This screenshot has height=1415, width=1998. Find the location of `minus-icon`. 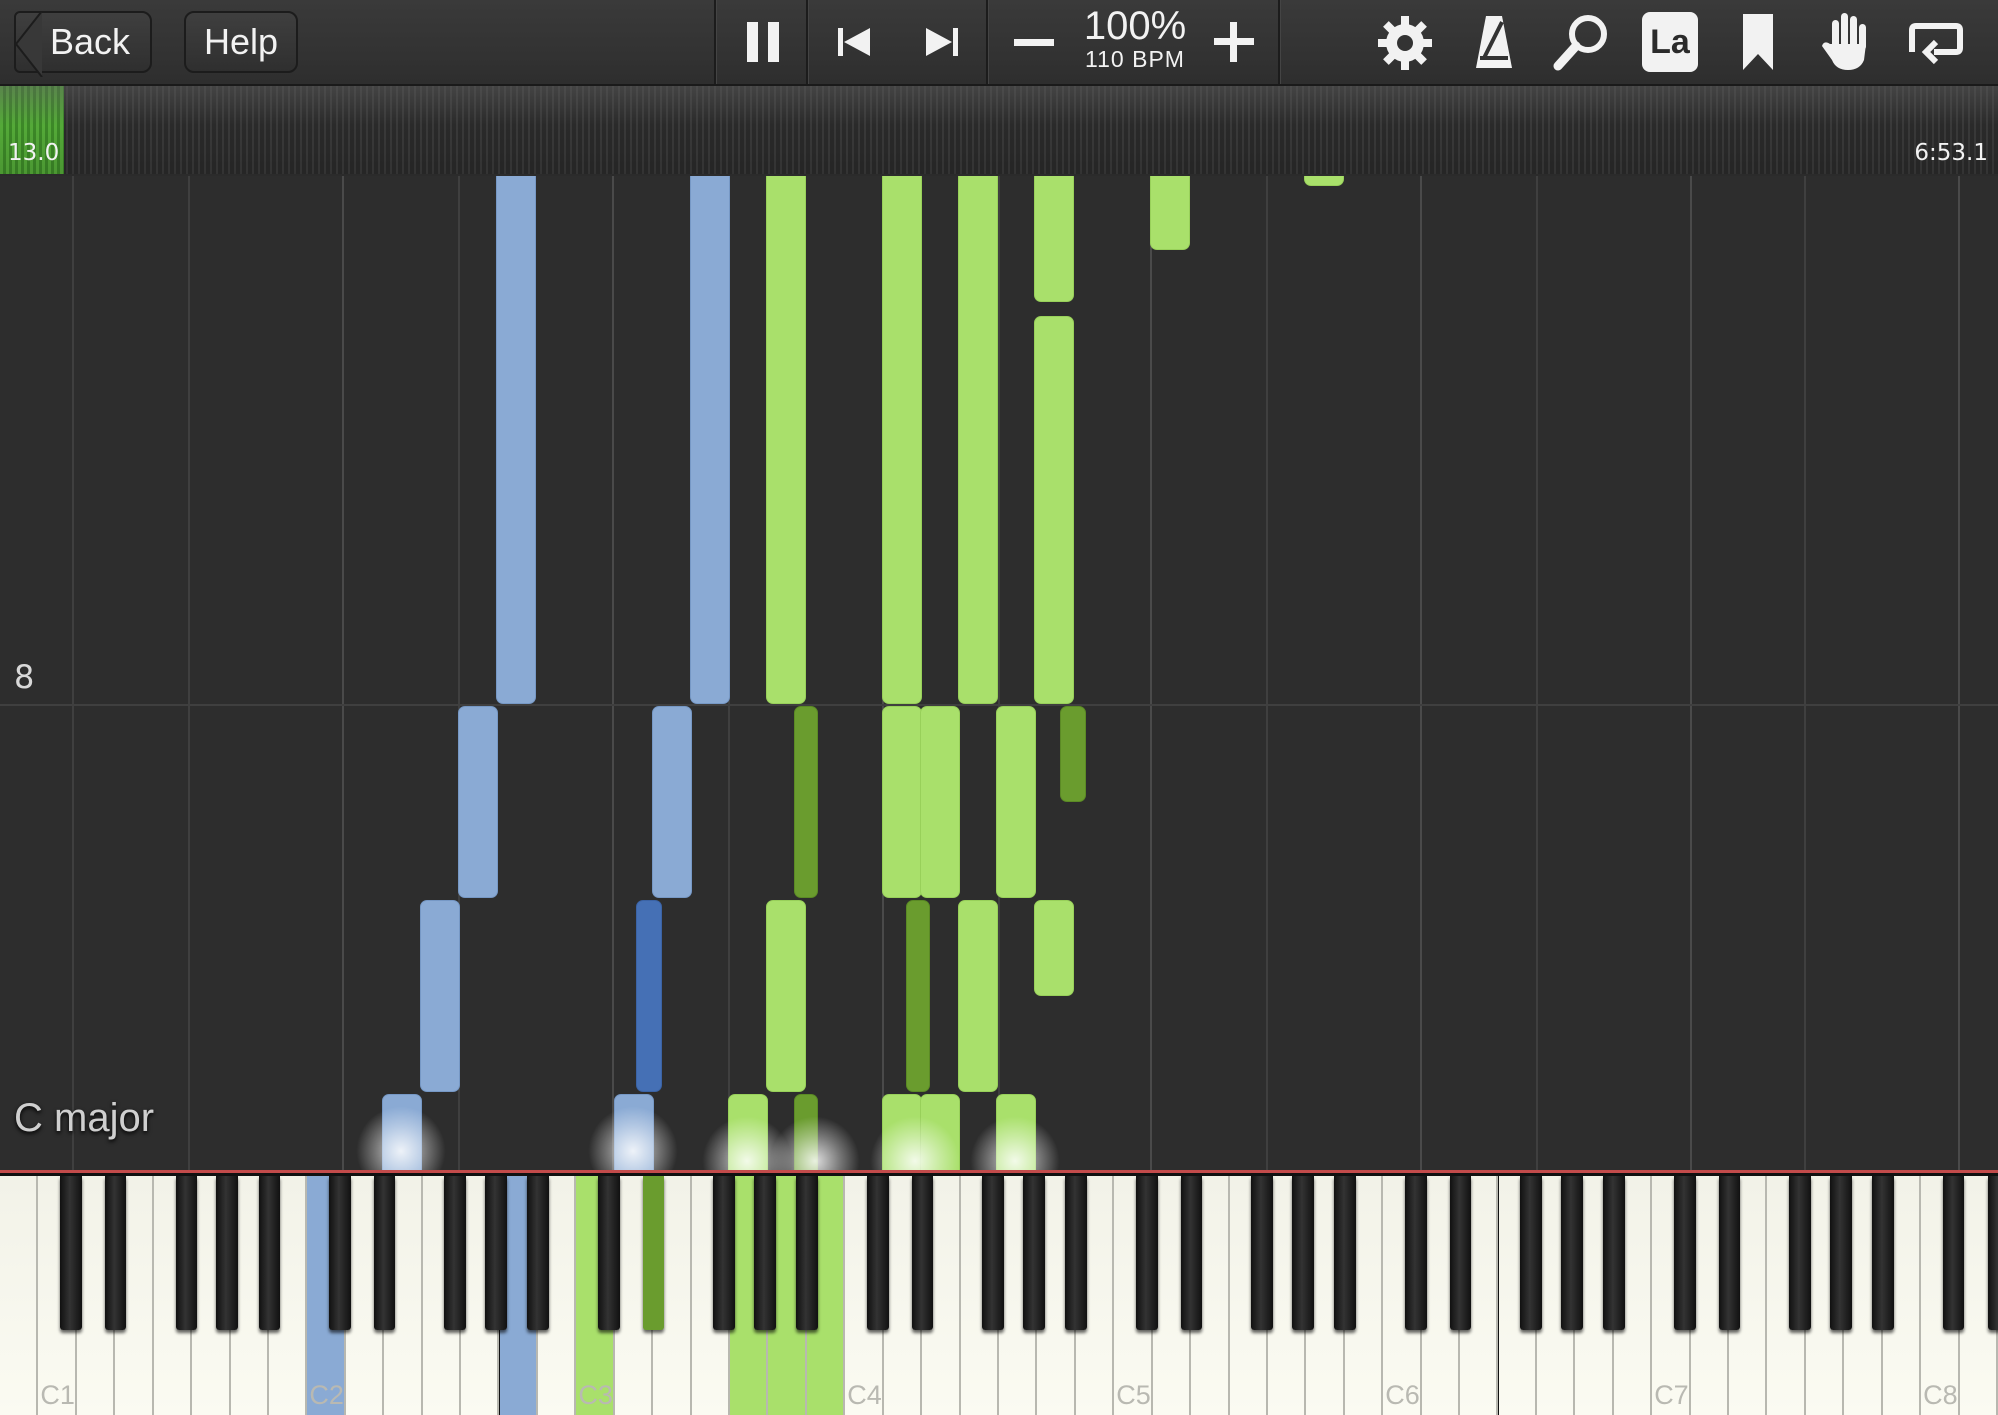

minus-icon is located at coordinates (1034, 42).